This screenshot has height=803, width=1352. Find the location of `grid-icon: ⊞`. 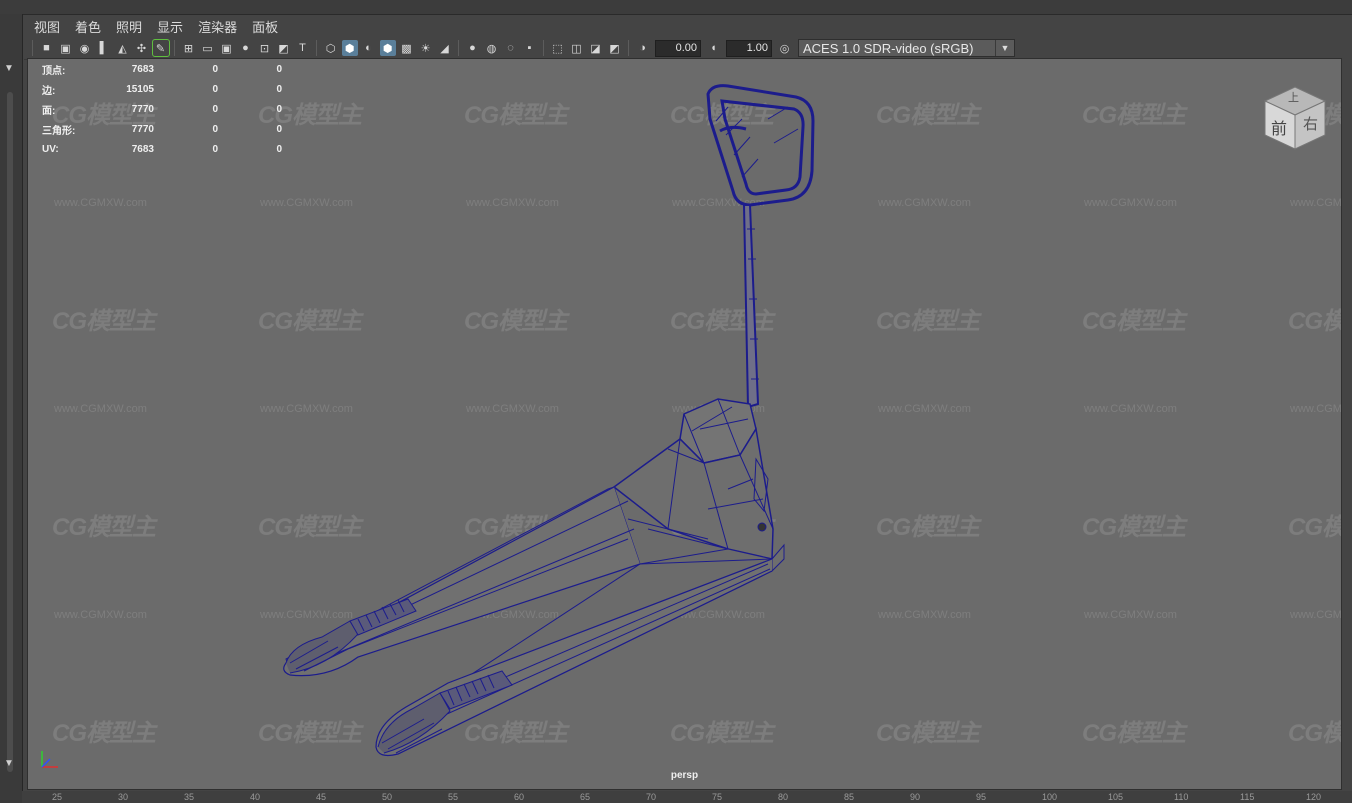

grid-icon: ⊞ is located at coordinates (189, 48).